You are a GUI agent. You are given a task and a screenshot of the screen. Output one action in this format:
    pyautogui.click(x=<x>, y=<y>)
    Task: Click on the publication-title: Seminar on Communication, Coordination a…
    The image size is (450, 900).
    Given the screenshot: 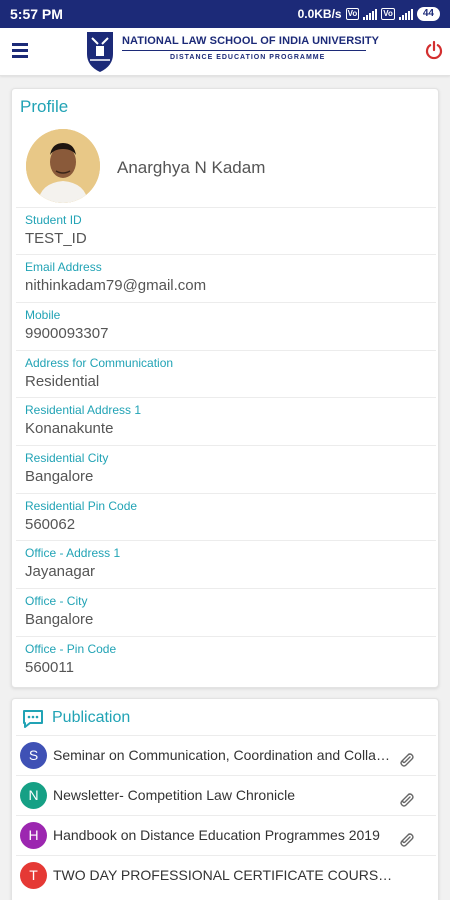 What is the action you would take?
    pyautogui.click(x=224, y=755)
    